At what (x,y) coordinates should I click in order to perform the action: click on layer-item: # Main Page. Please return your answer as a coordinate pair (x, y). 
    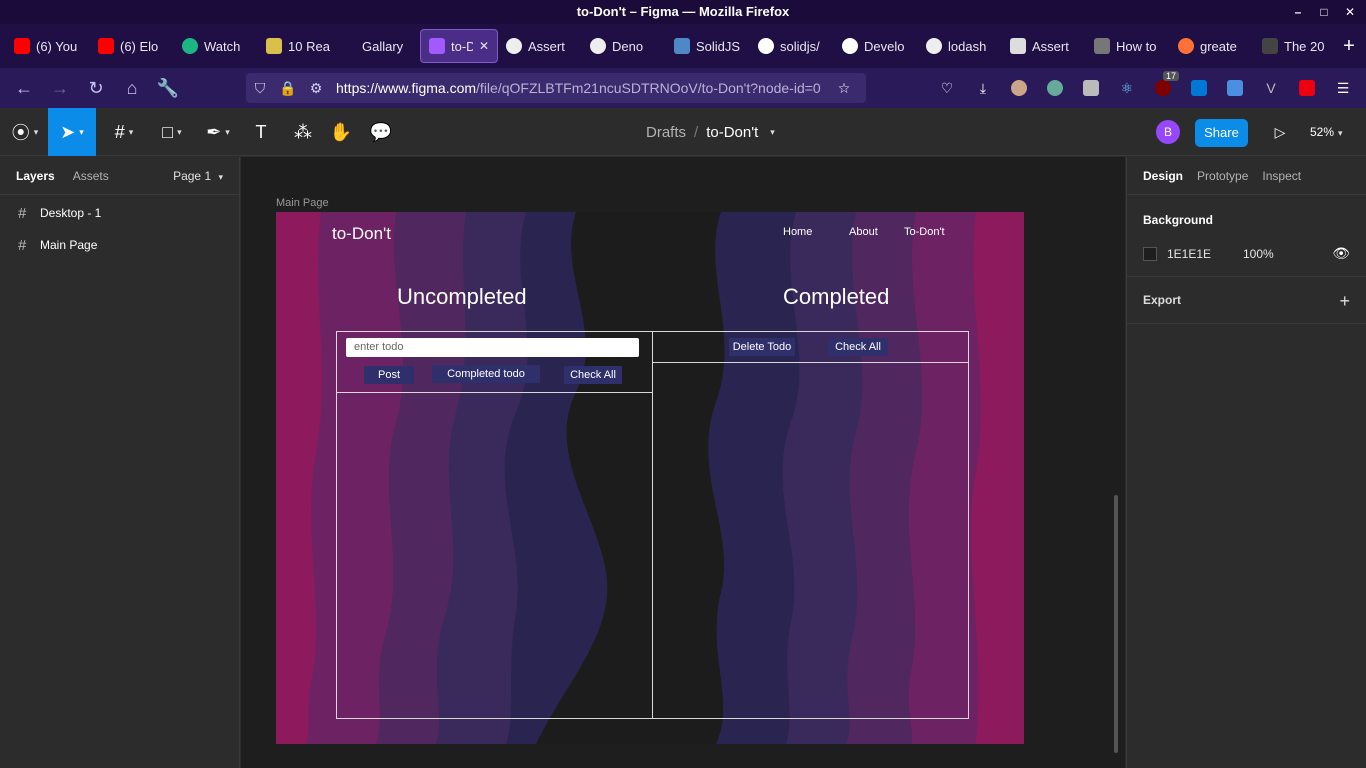
    Looking at the image, I should click on (119, 245).